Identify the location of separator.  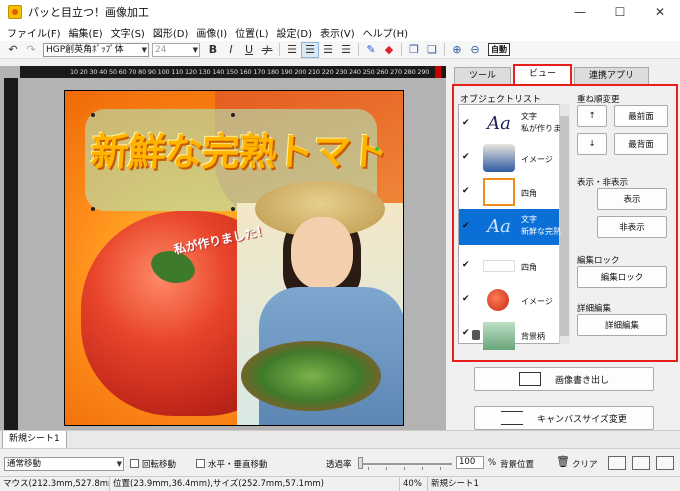
(401, 49).